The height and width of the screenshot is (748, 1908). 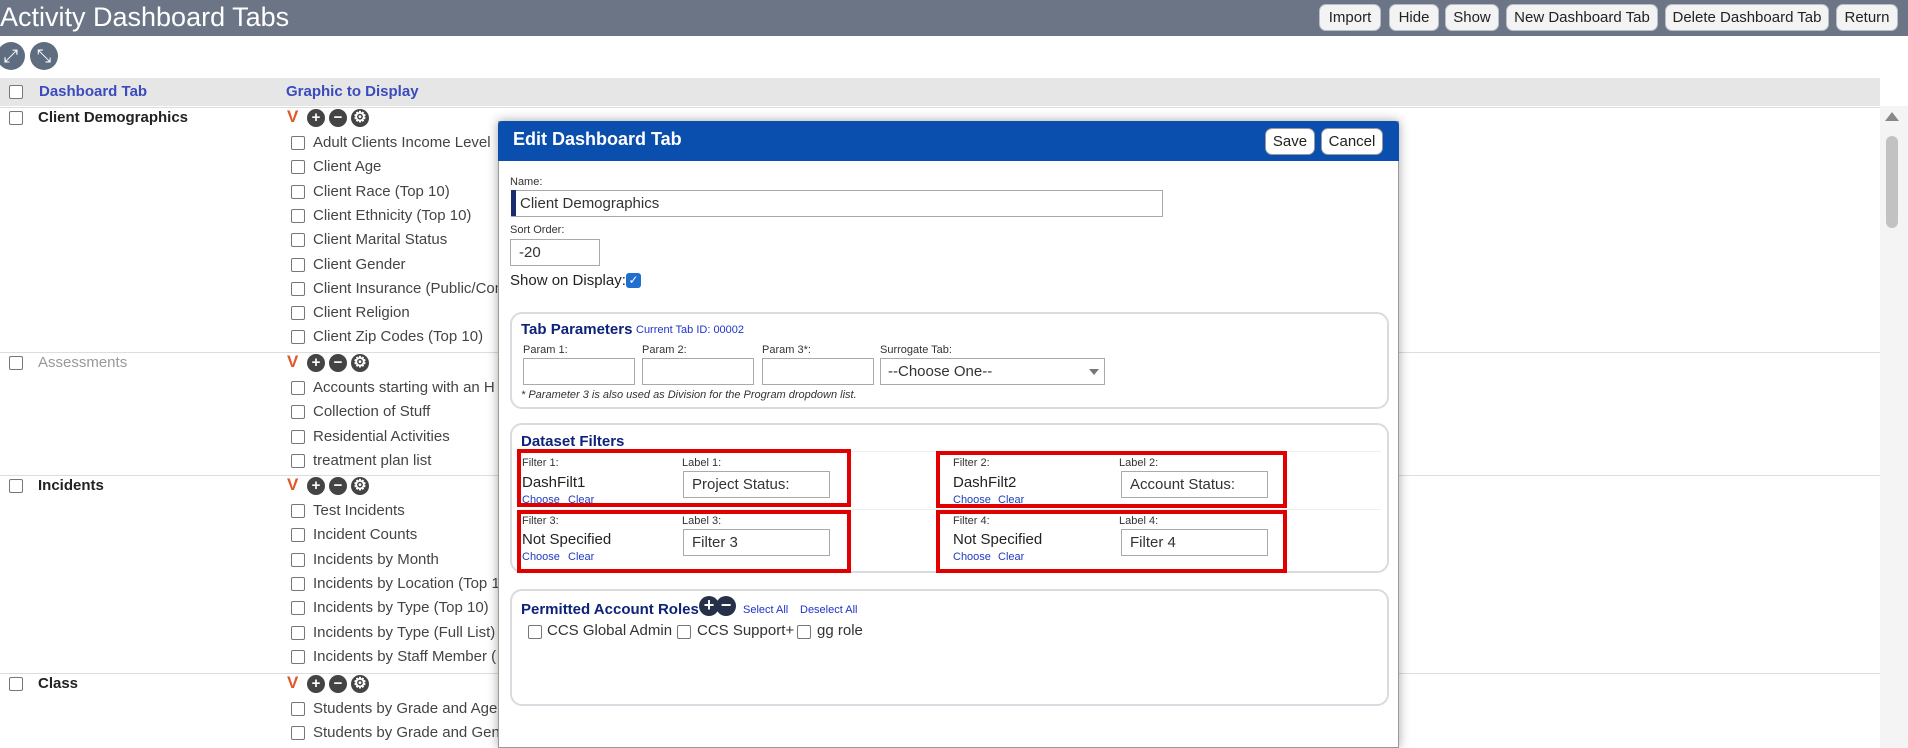 I want to click on label2-label: Label 2:, so click(x=1139, y=463).